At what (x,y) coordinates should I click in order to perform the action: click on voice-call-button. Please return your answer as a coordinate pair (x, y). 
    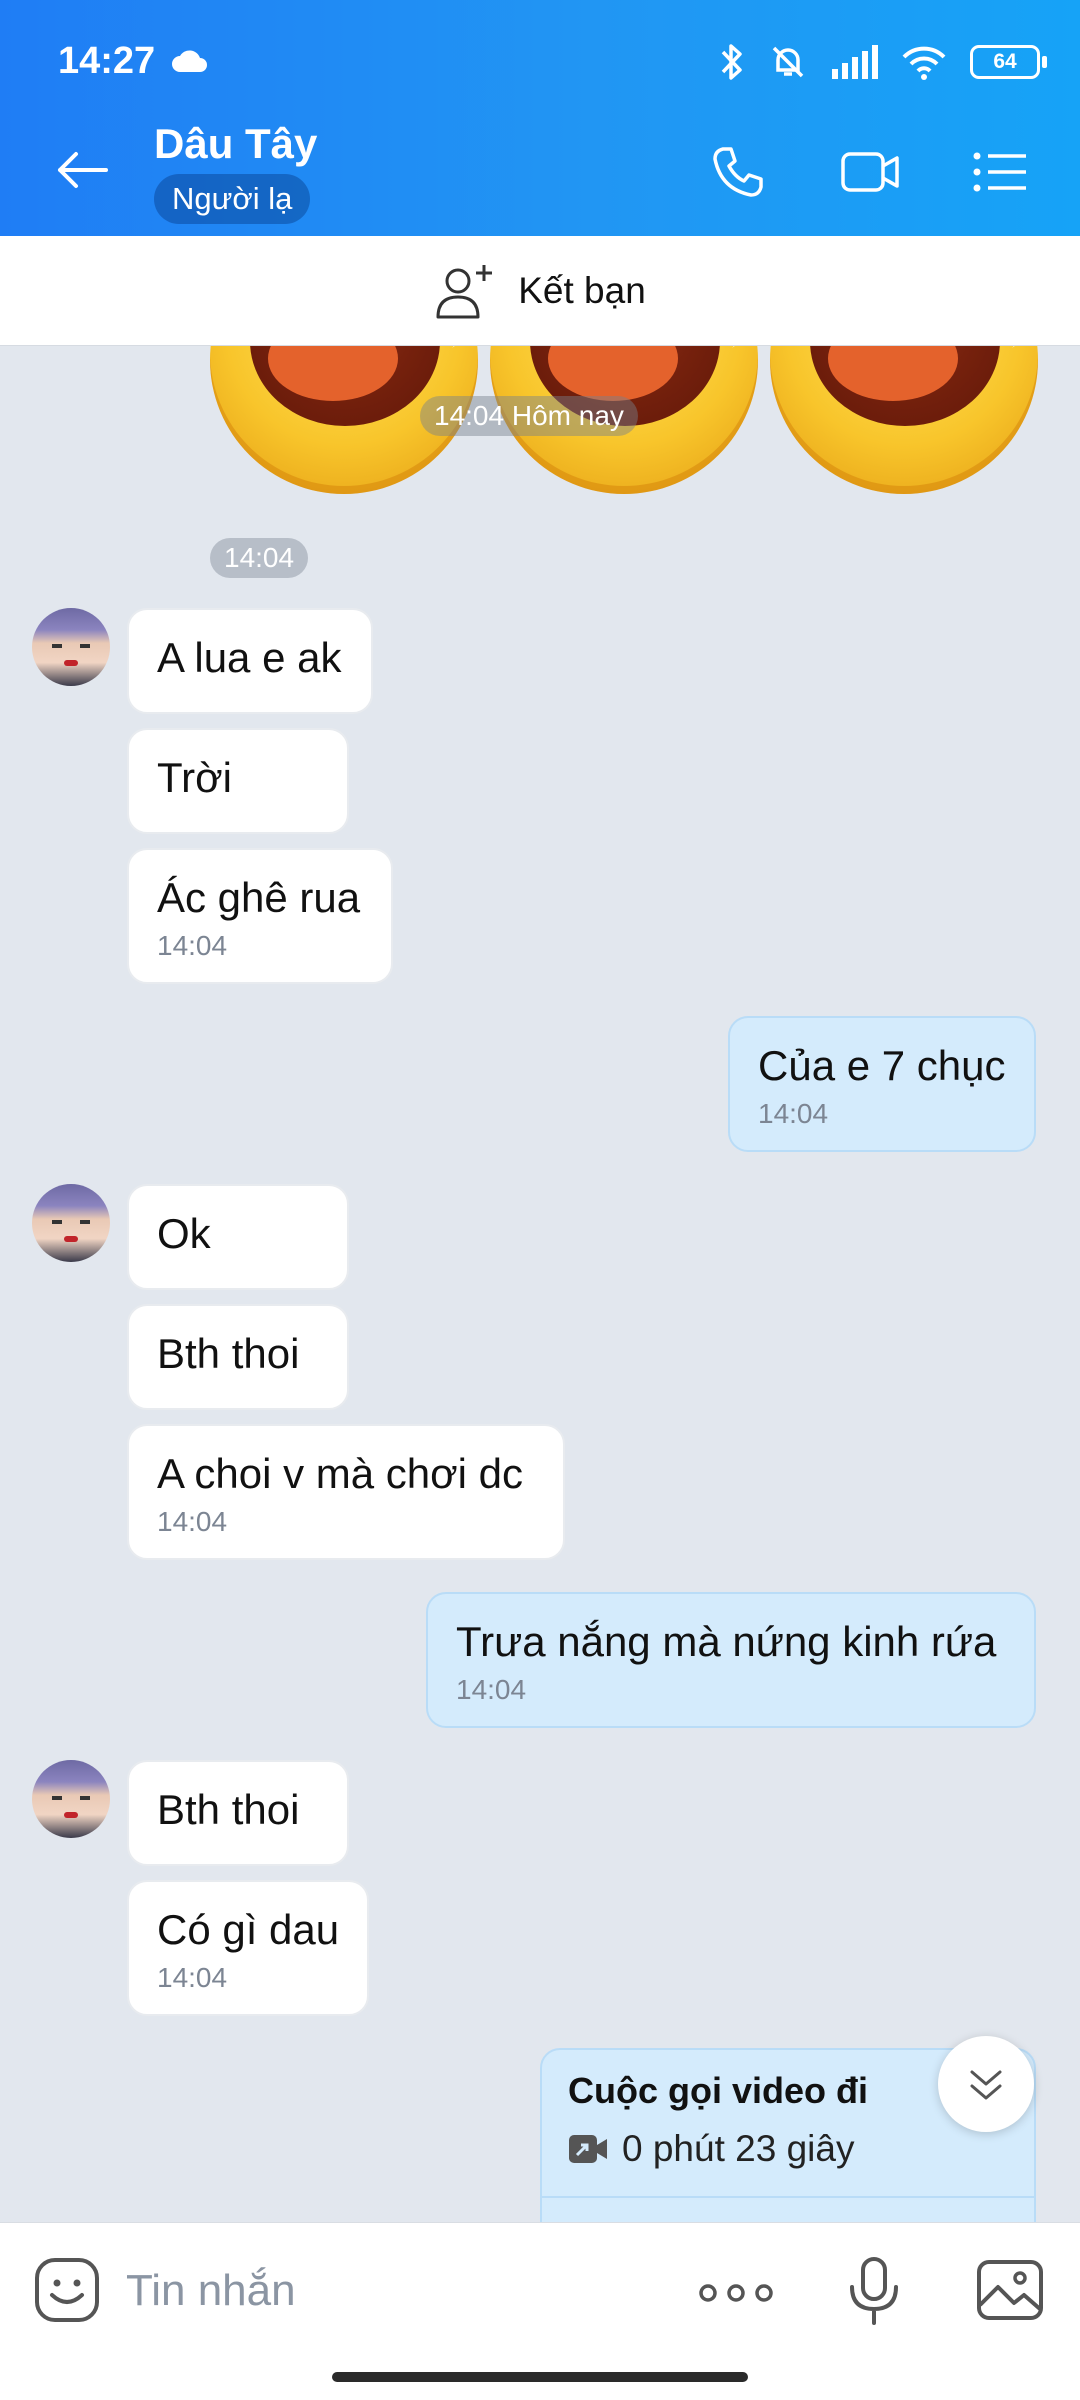
    Looking at the image, I should click on (738, 172).